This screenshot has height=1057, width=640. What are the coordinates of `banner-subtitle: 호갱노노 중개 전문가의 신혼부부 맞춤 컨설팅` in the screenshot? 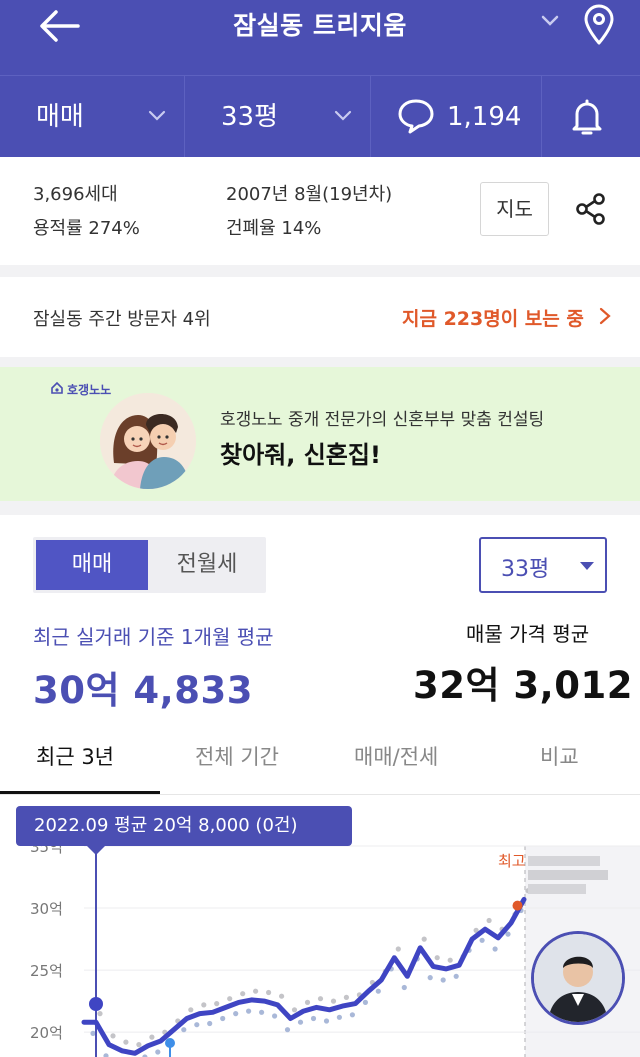 It's located at (382, 420).